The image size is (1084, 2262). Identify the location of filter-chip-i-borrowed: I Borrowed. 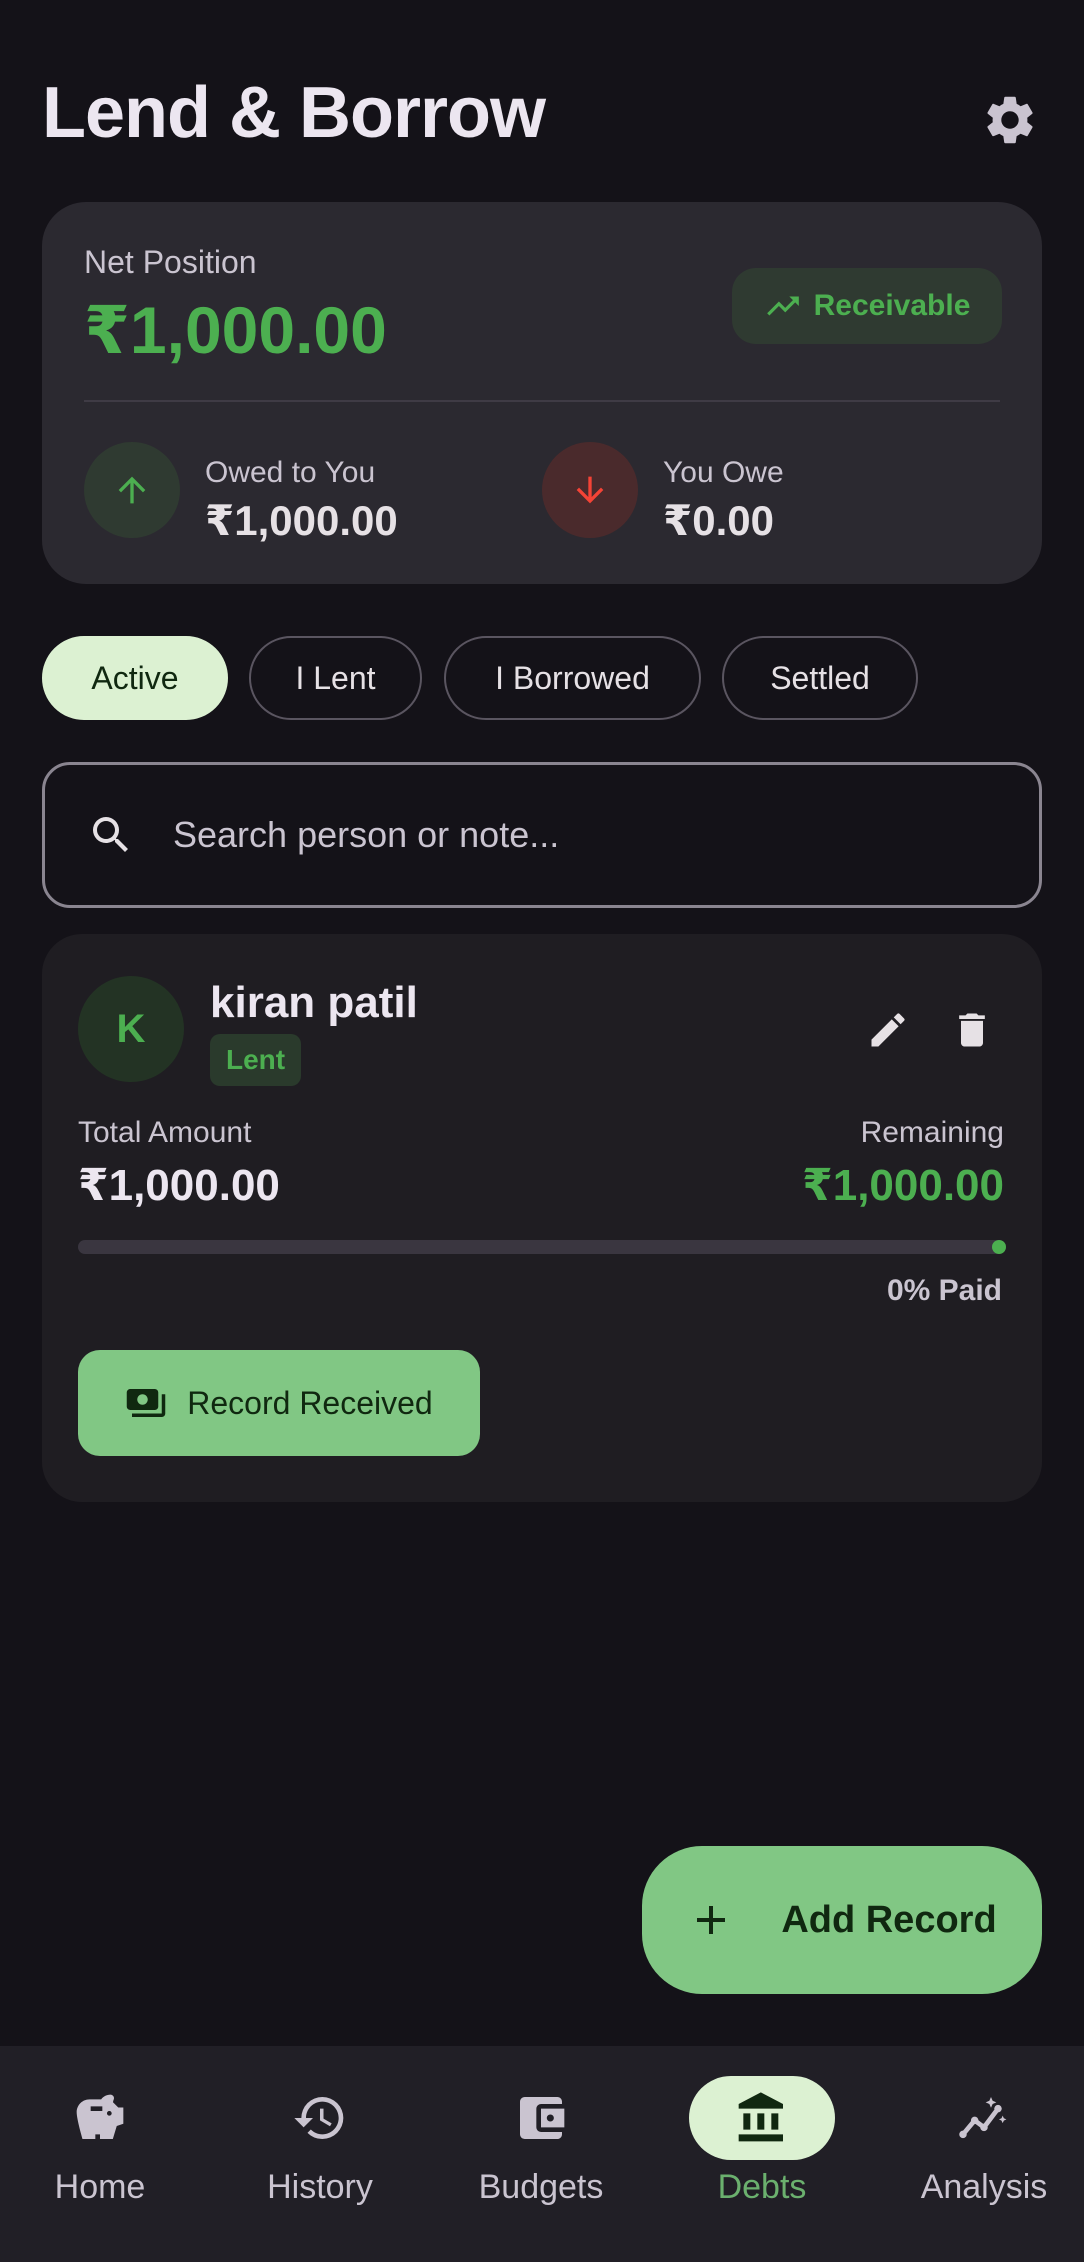
(572, 678).